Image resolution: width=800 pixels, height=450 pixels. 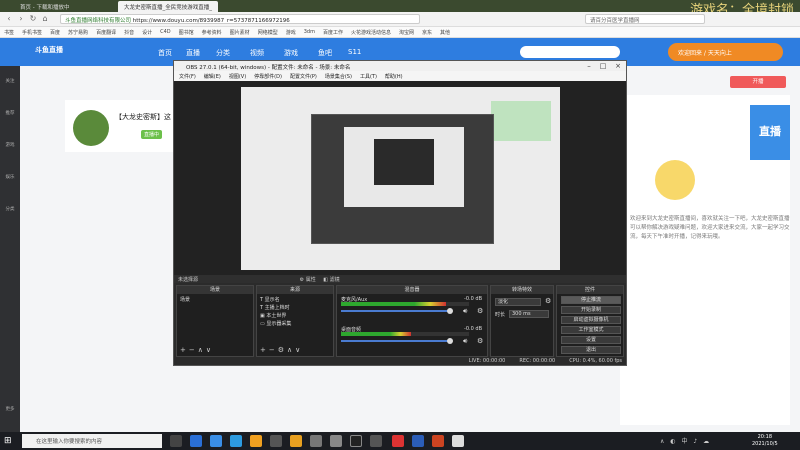 I want to click on start-recording-button: 开始录制, so click(x=591, y=310).